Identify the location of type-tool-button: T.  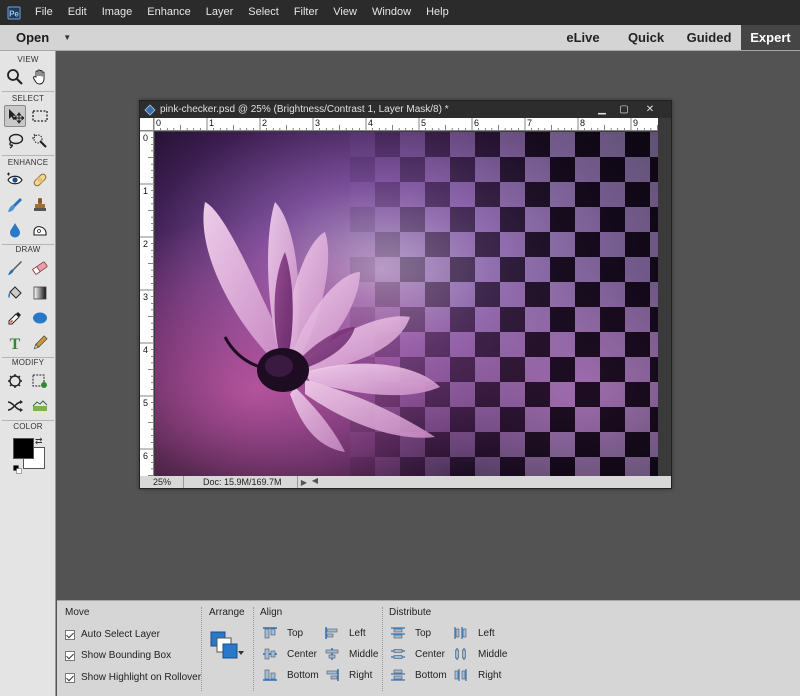
(15, 343).